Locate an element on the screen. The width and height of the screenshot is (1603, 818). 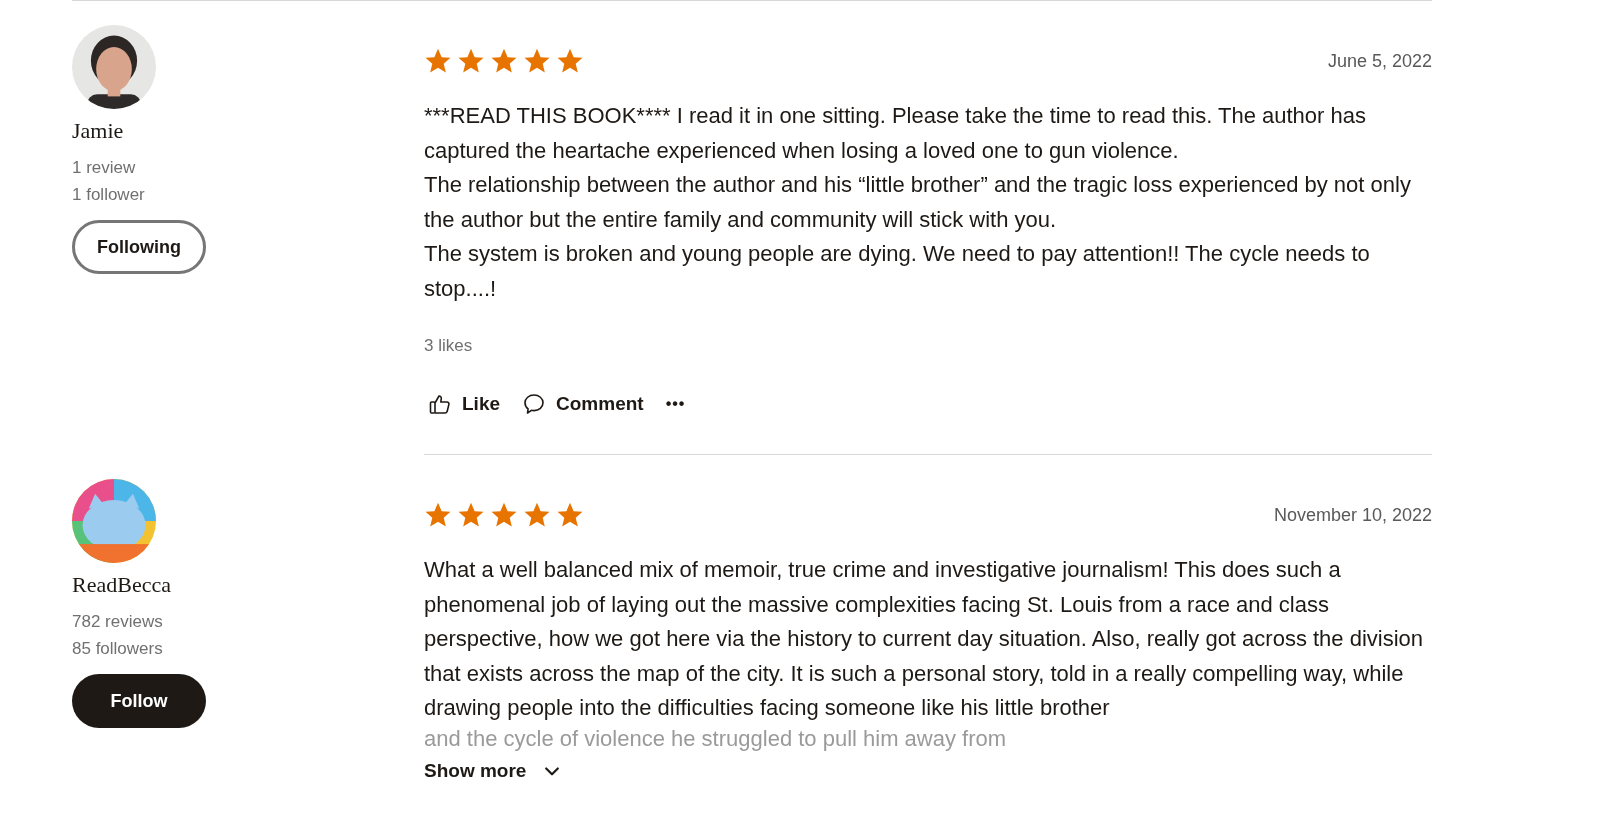
speech-bubble-icon is located at coordinates (534, 404).